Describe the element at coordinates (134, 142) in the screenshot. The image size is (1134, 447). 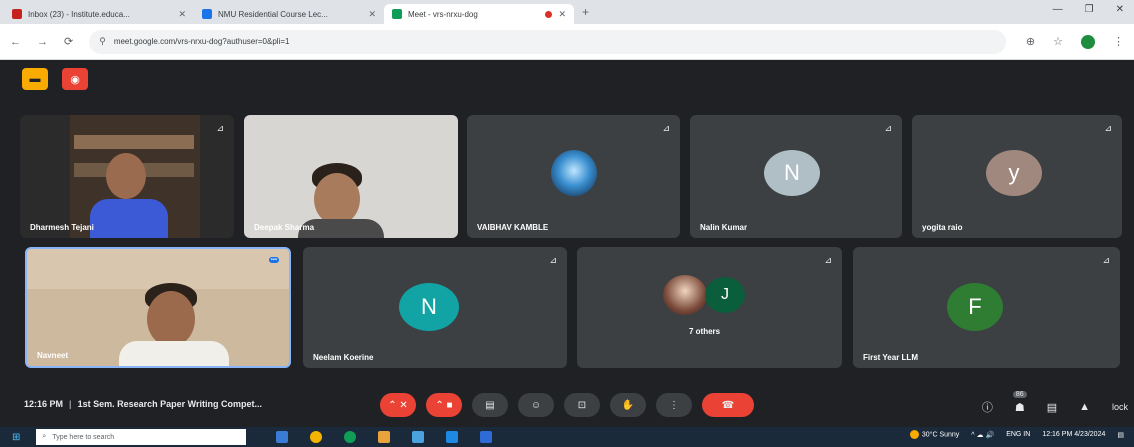
I see `video-bookshelf` at that location.